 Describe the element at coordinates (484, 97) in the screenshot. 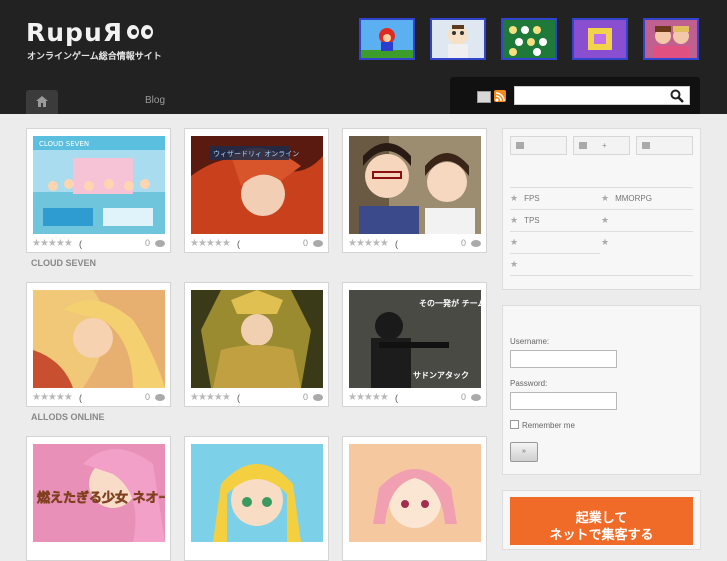

I see `mail-icon` at that location.